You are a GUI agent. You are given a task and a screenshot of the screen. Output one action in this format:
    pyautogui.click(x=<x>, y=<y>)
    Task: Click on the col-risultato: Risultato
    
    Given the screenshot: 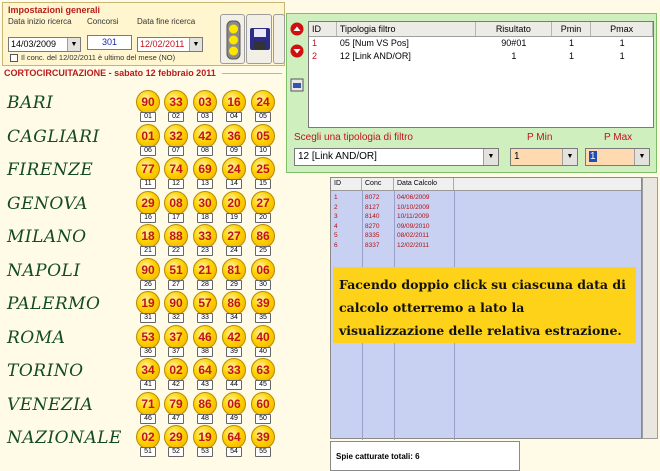 What is the action you would take?
    pyautogui.click(x=514, y=29)
    